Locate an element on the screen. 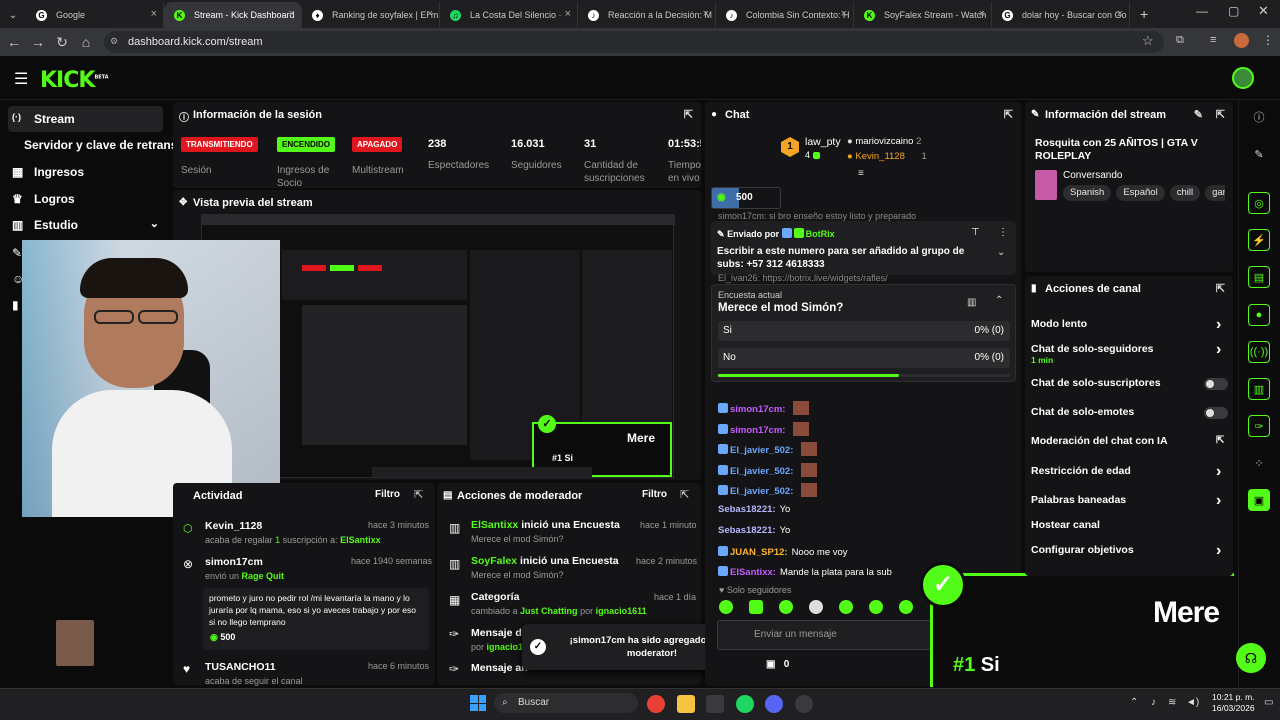 Image resolution: width=1280 pixels, height=720 pixels. poll-option: No 0% (0) is located at coordinates (864, 358).